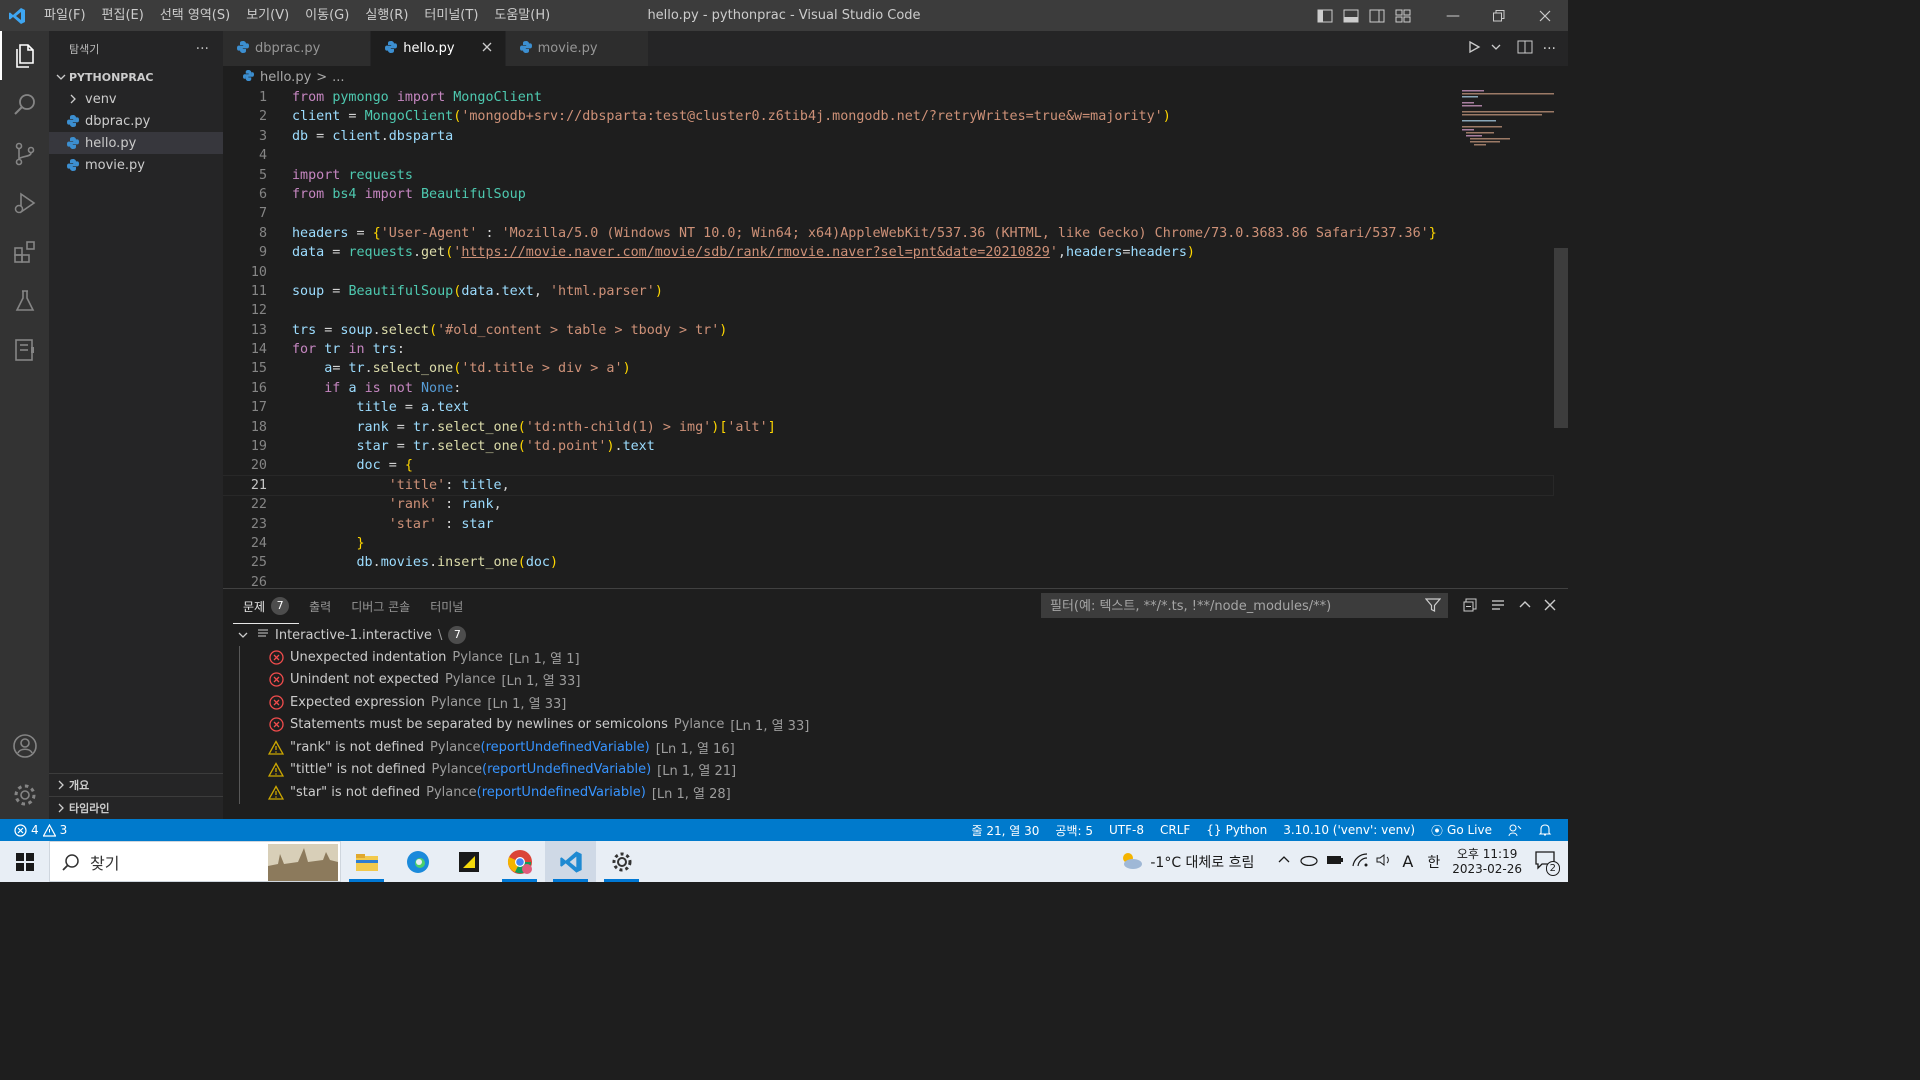 This screenshot has width=1920, height=1080. What do you see at coordinates (24, 202) in the screenshot?
I see `run-debug-icon` at bounding box center [24, 202].